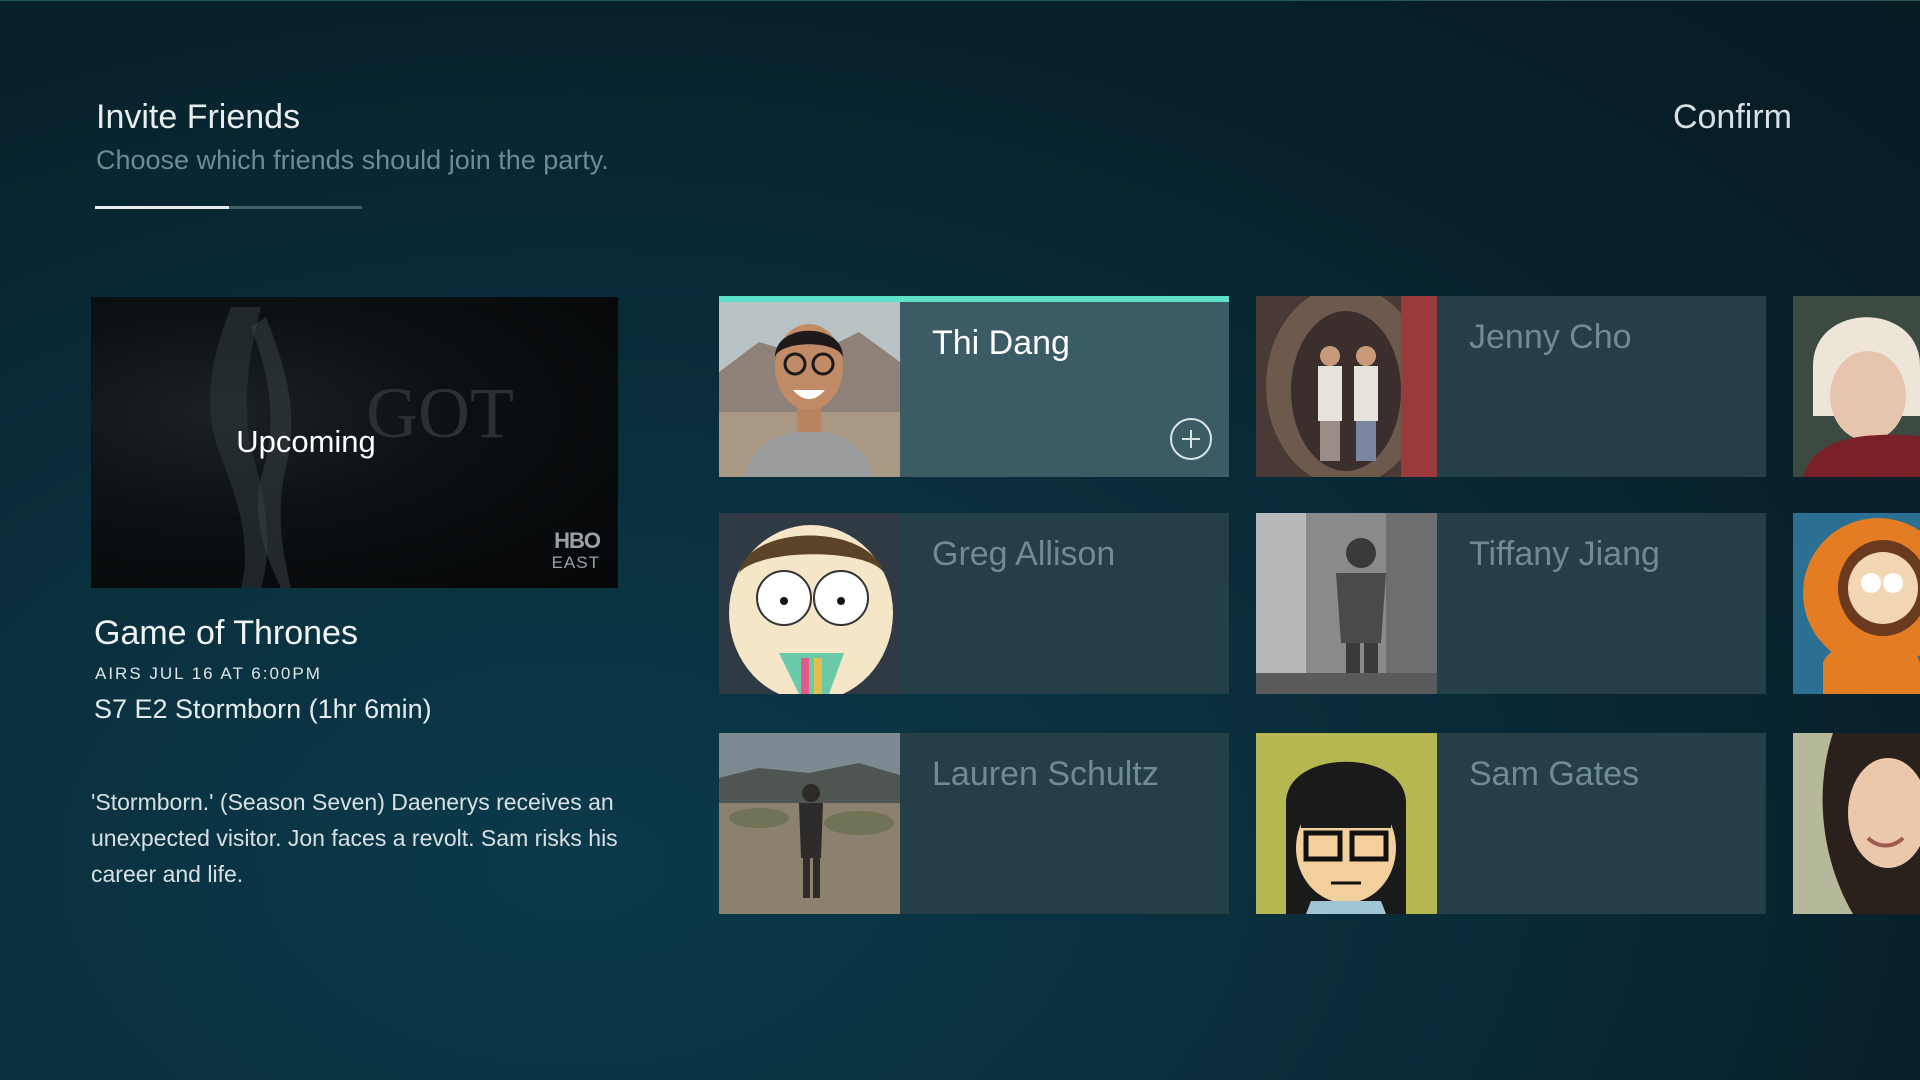  What do you see at coordinates (1732, 117) in the screenshot?
I see `confirm-button: Confirm` at bounding box center [1732, 117].